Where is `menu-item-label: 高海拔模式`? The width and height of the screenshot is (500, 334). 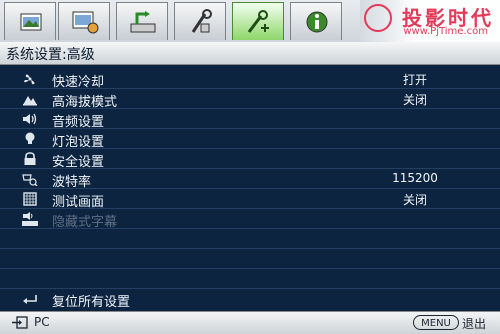 menu-item-label: 高海拔模式 is located at coordinates (85, 102).